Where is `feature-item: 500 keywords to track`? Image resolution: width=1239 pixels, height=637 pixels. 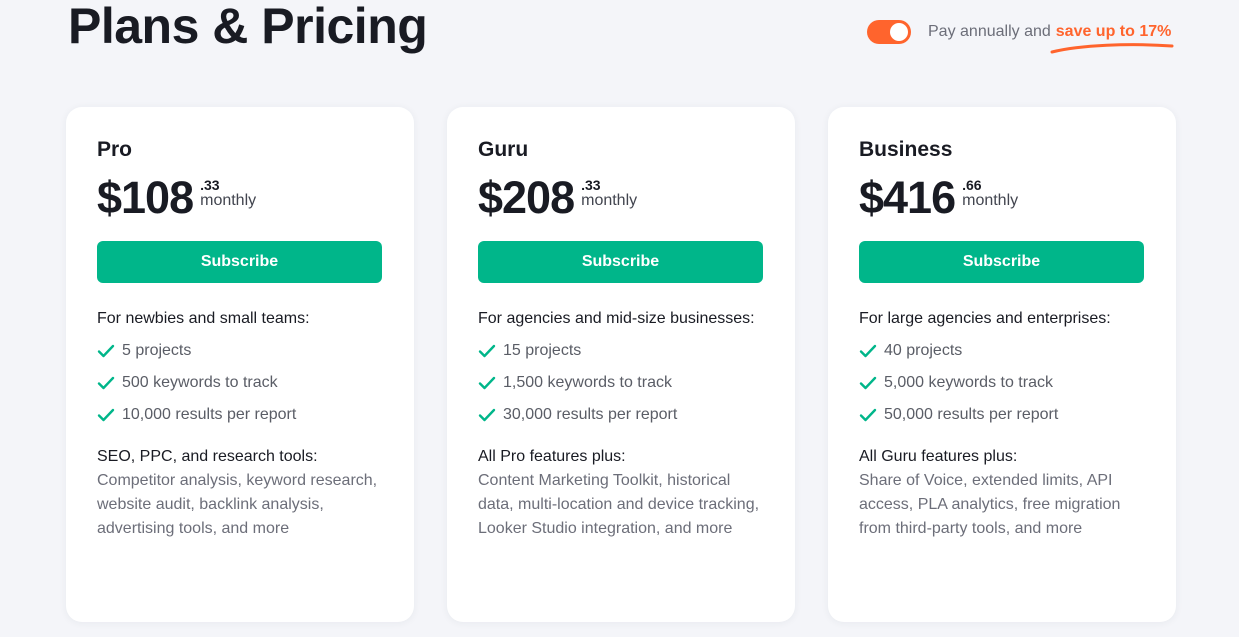 feature-item: 500 keywords to track is located at coordinates (239, 383).